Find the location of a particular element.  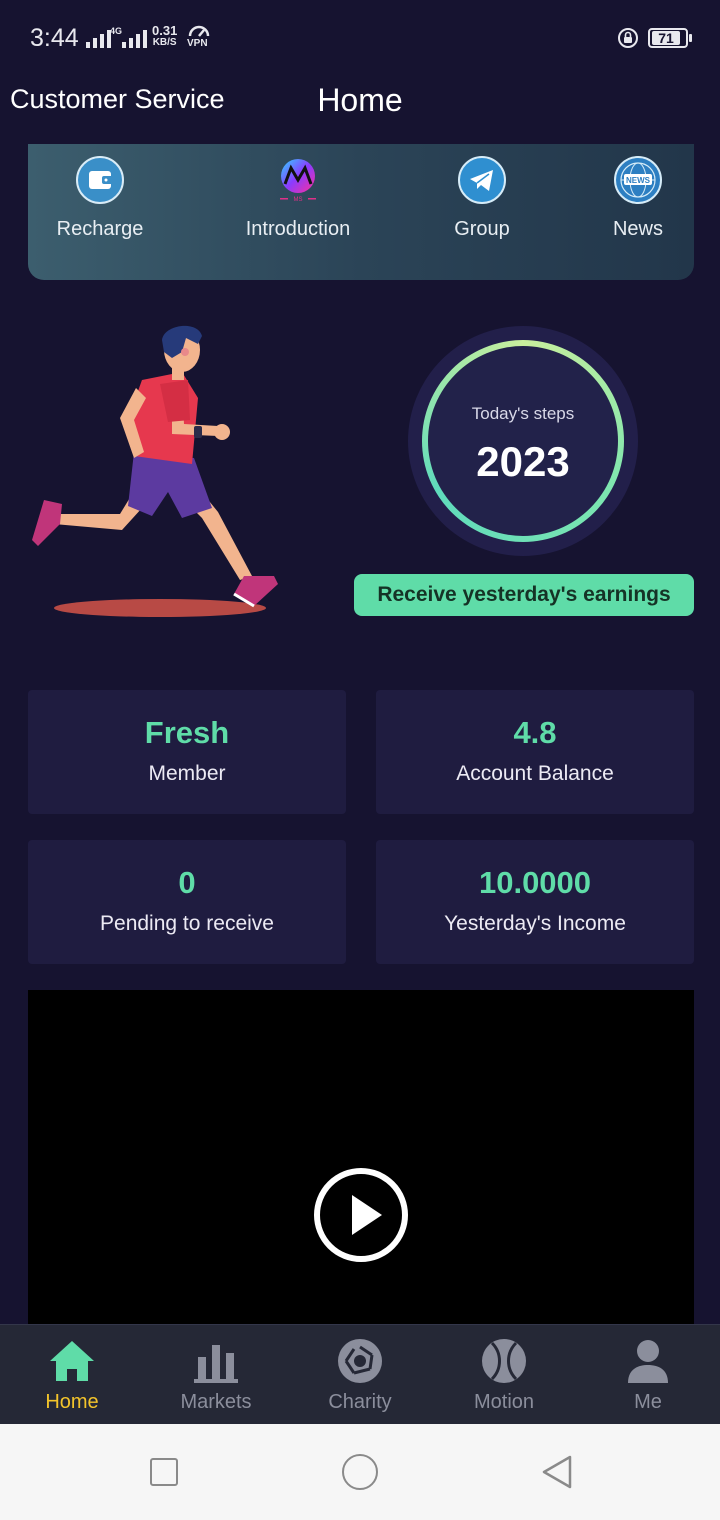

steps-ring: Today's steps 2023 is located at coordinates (523, 441).